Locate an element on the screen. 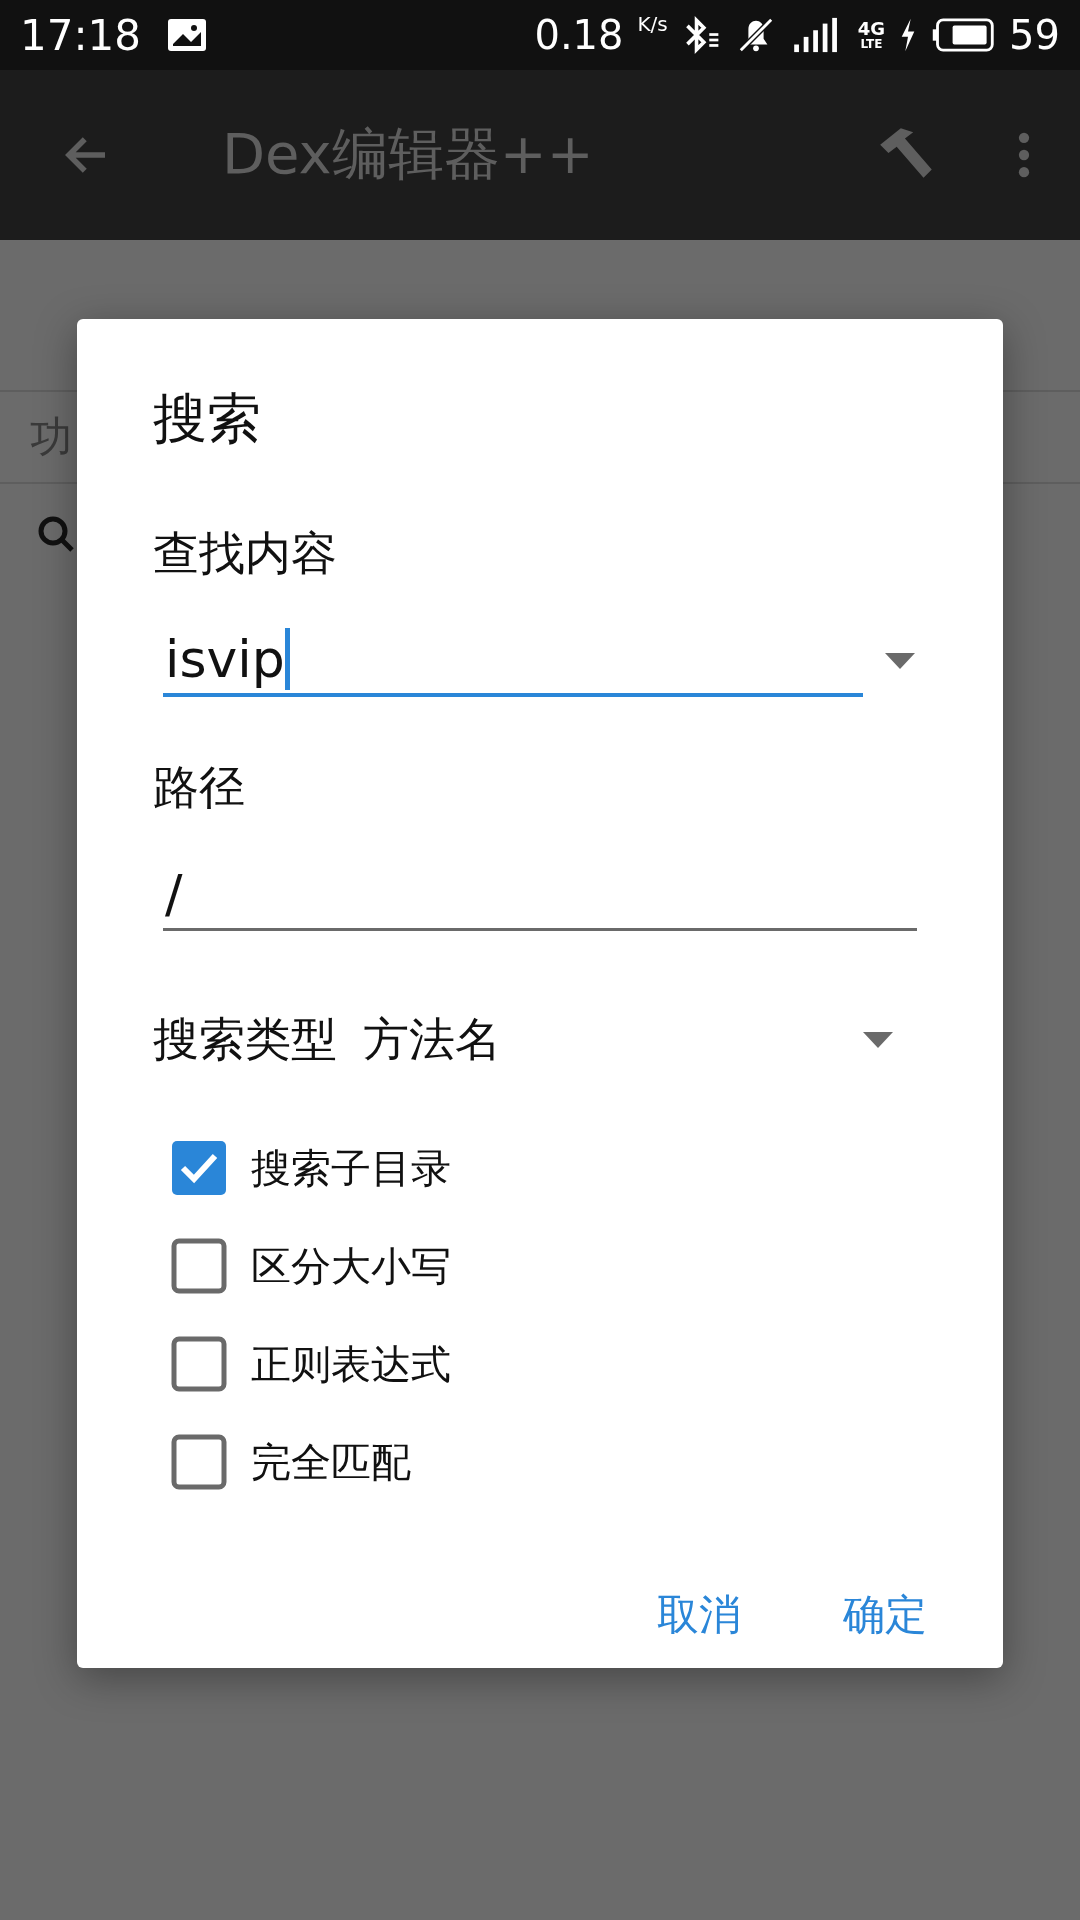  input-field: isvip is located at coordinates (513, 661).